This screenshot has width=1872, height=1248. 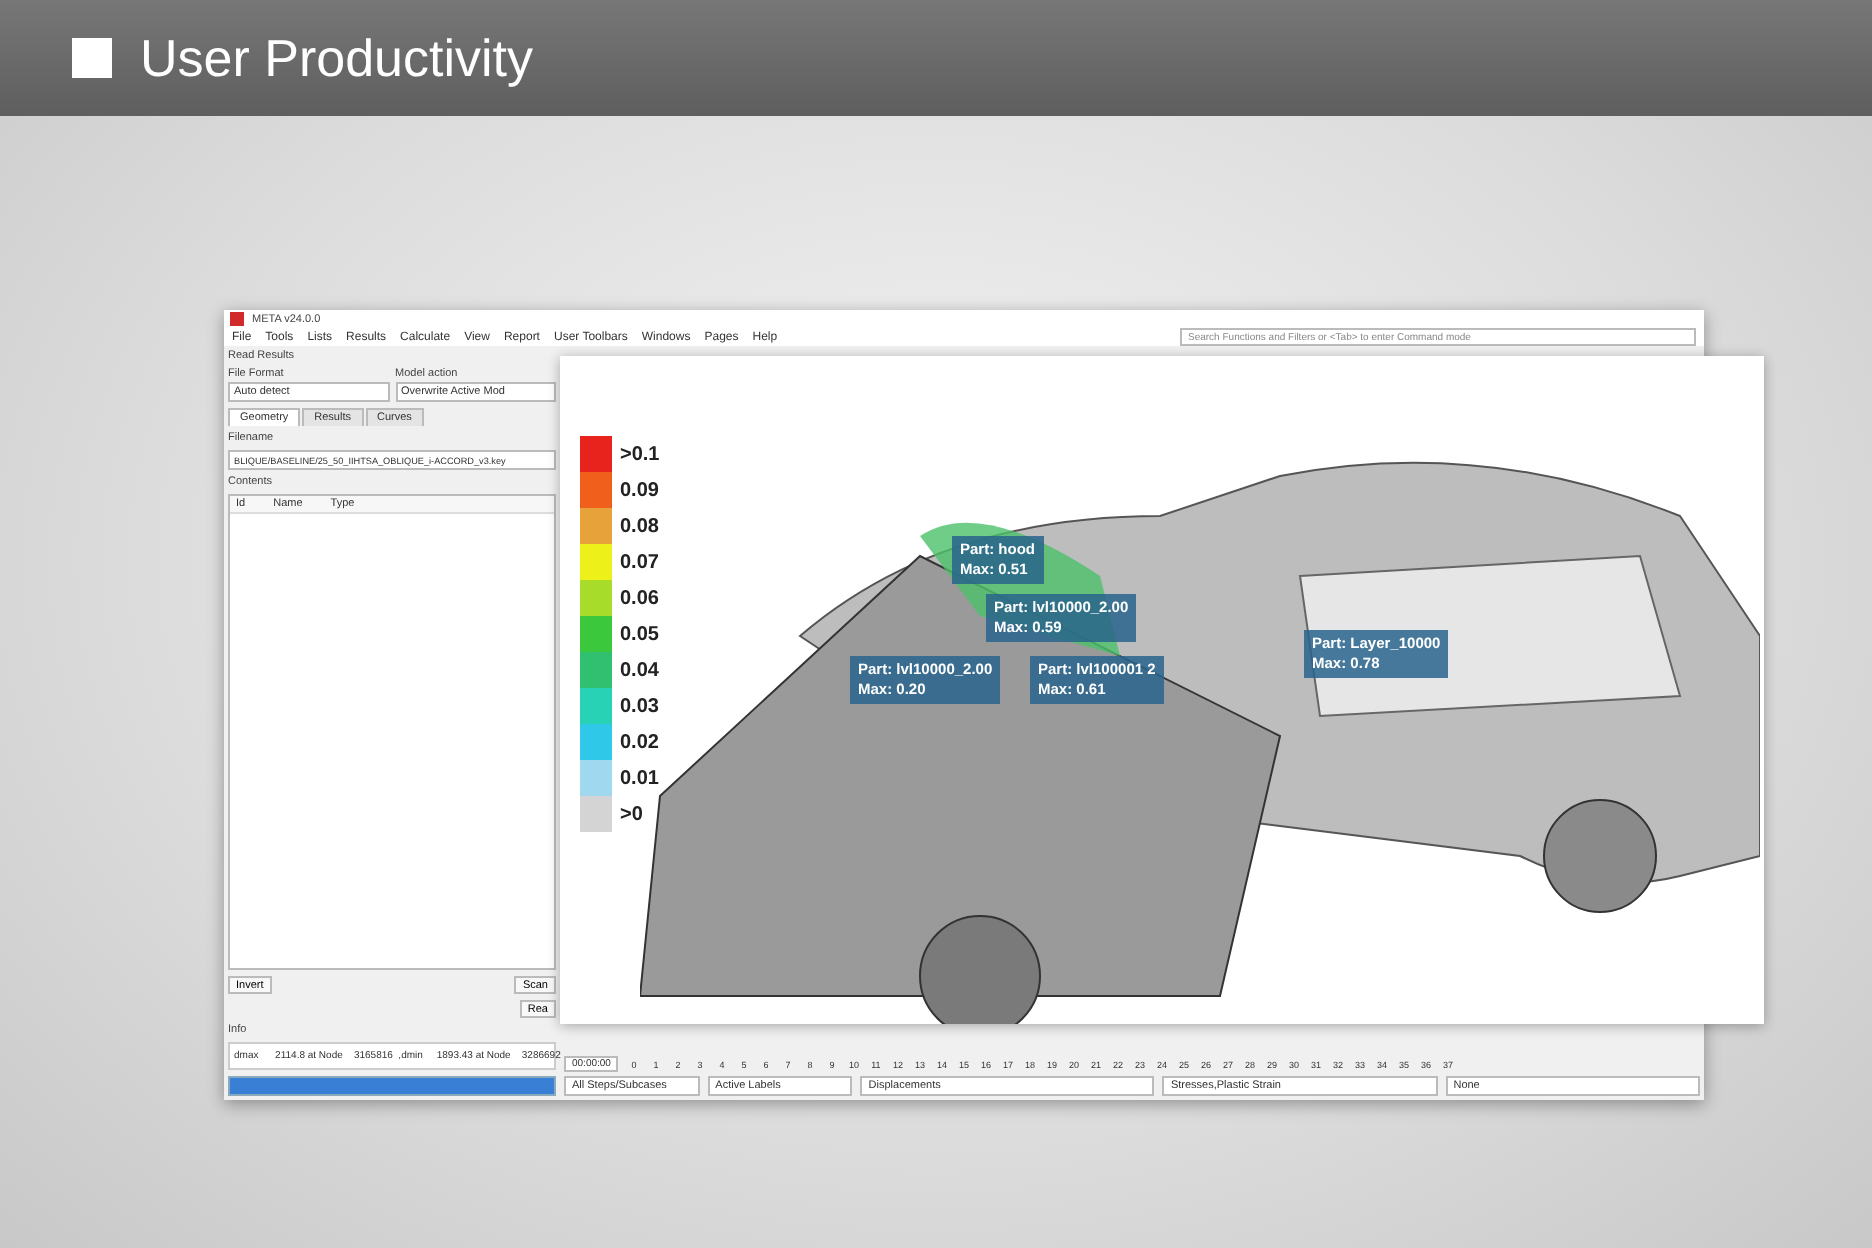 What do you see at coordinates (639, 634) in the screenshot?
I see `legend-label: 0.05` at bounding box center [639, 634].